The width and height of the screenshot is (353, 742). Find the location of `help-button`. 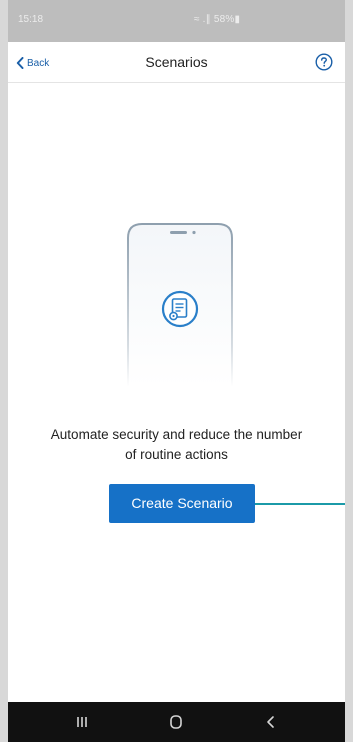

help-button is located at coordinates (324, 62).